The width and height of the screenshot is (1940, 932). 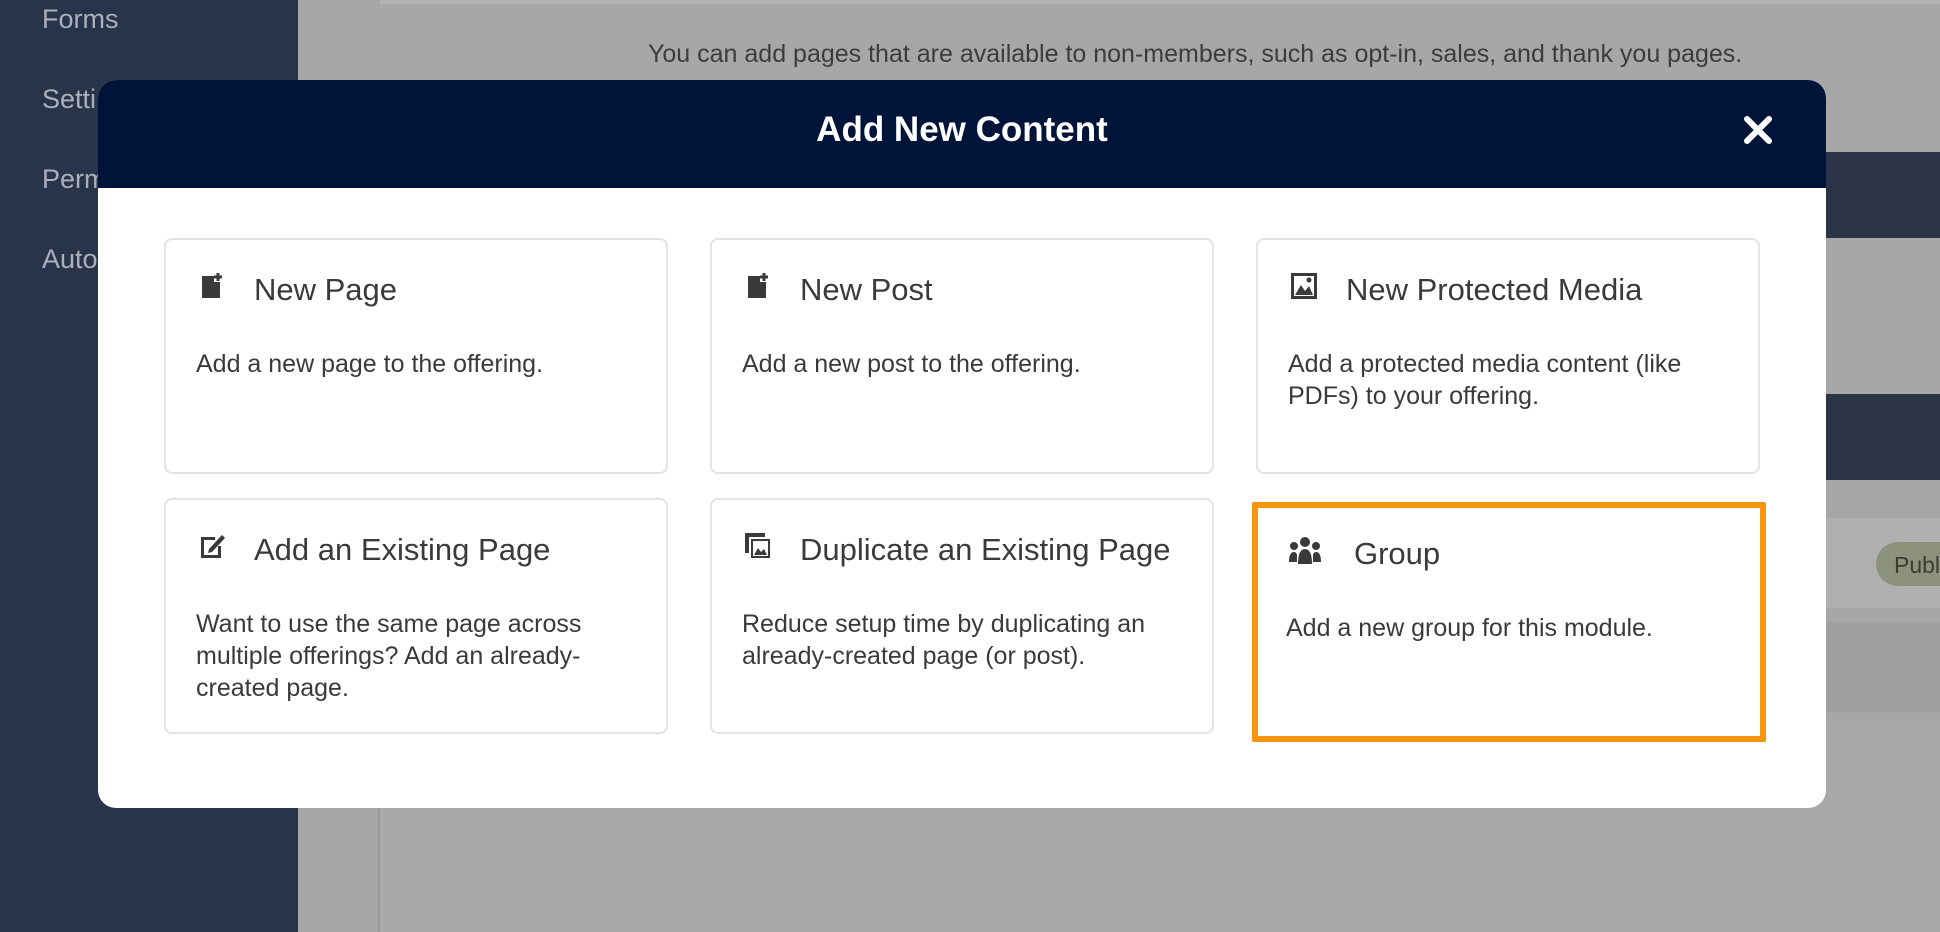 I want to click on sidebar-item-forms: Forms, so click(x=80, y=19).